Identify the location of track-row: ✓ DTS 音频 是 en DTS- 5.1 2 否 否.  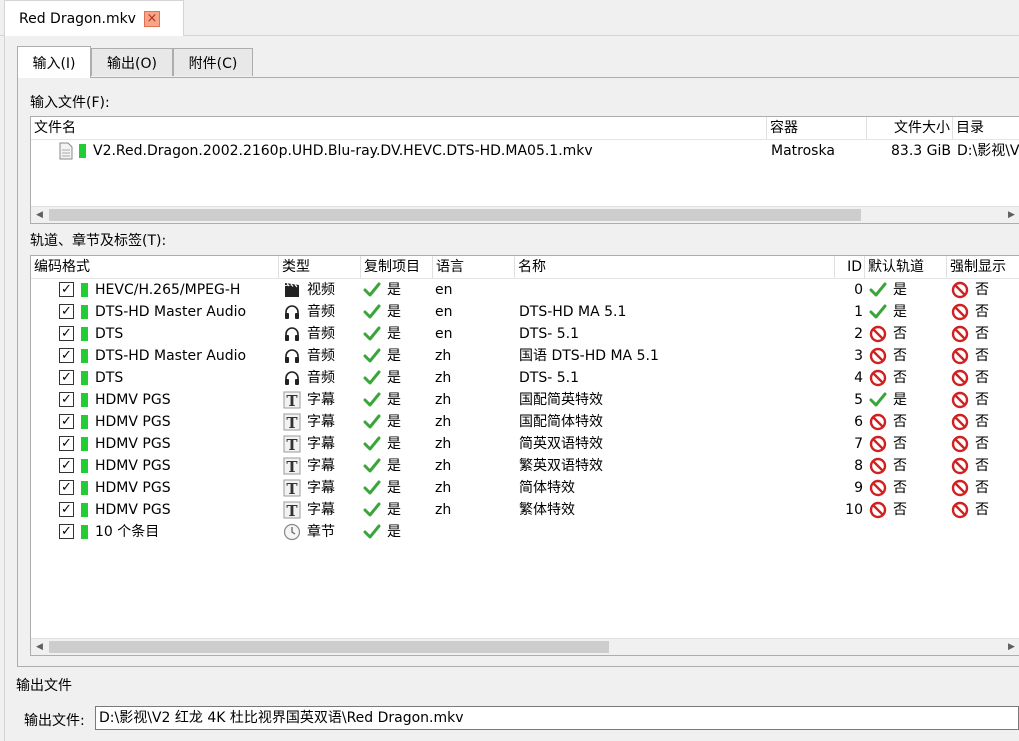
(525, 334).